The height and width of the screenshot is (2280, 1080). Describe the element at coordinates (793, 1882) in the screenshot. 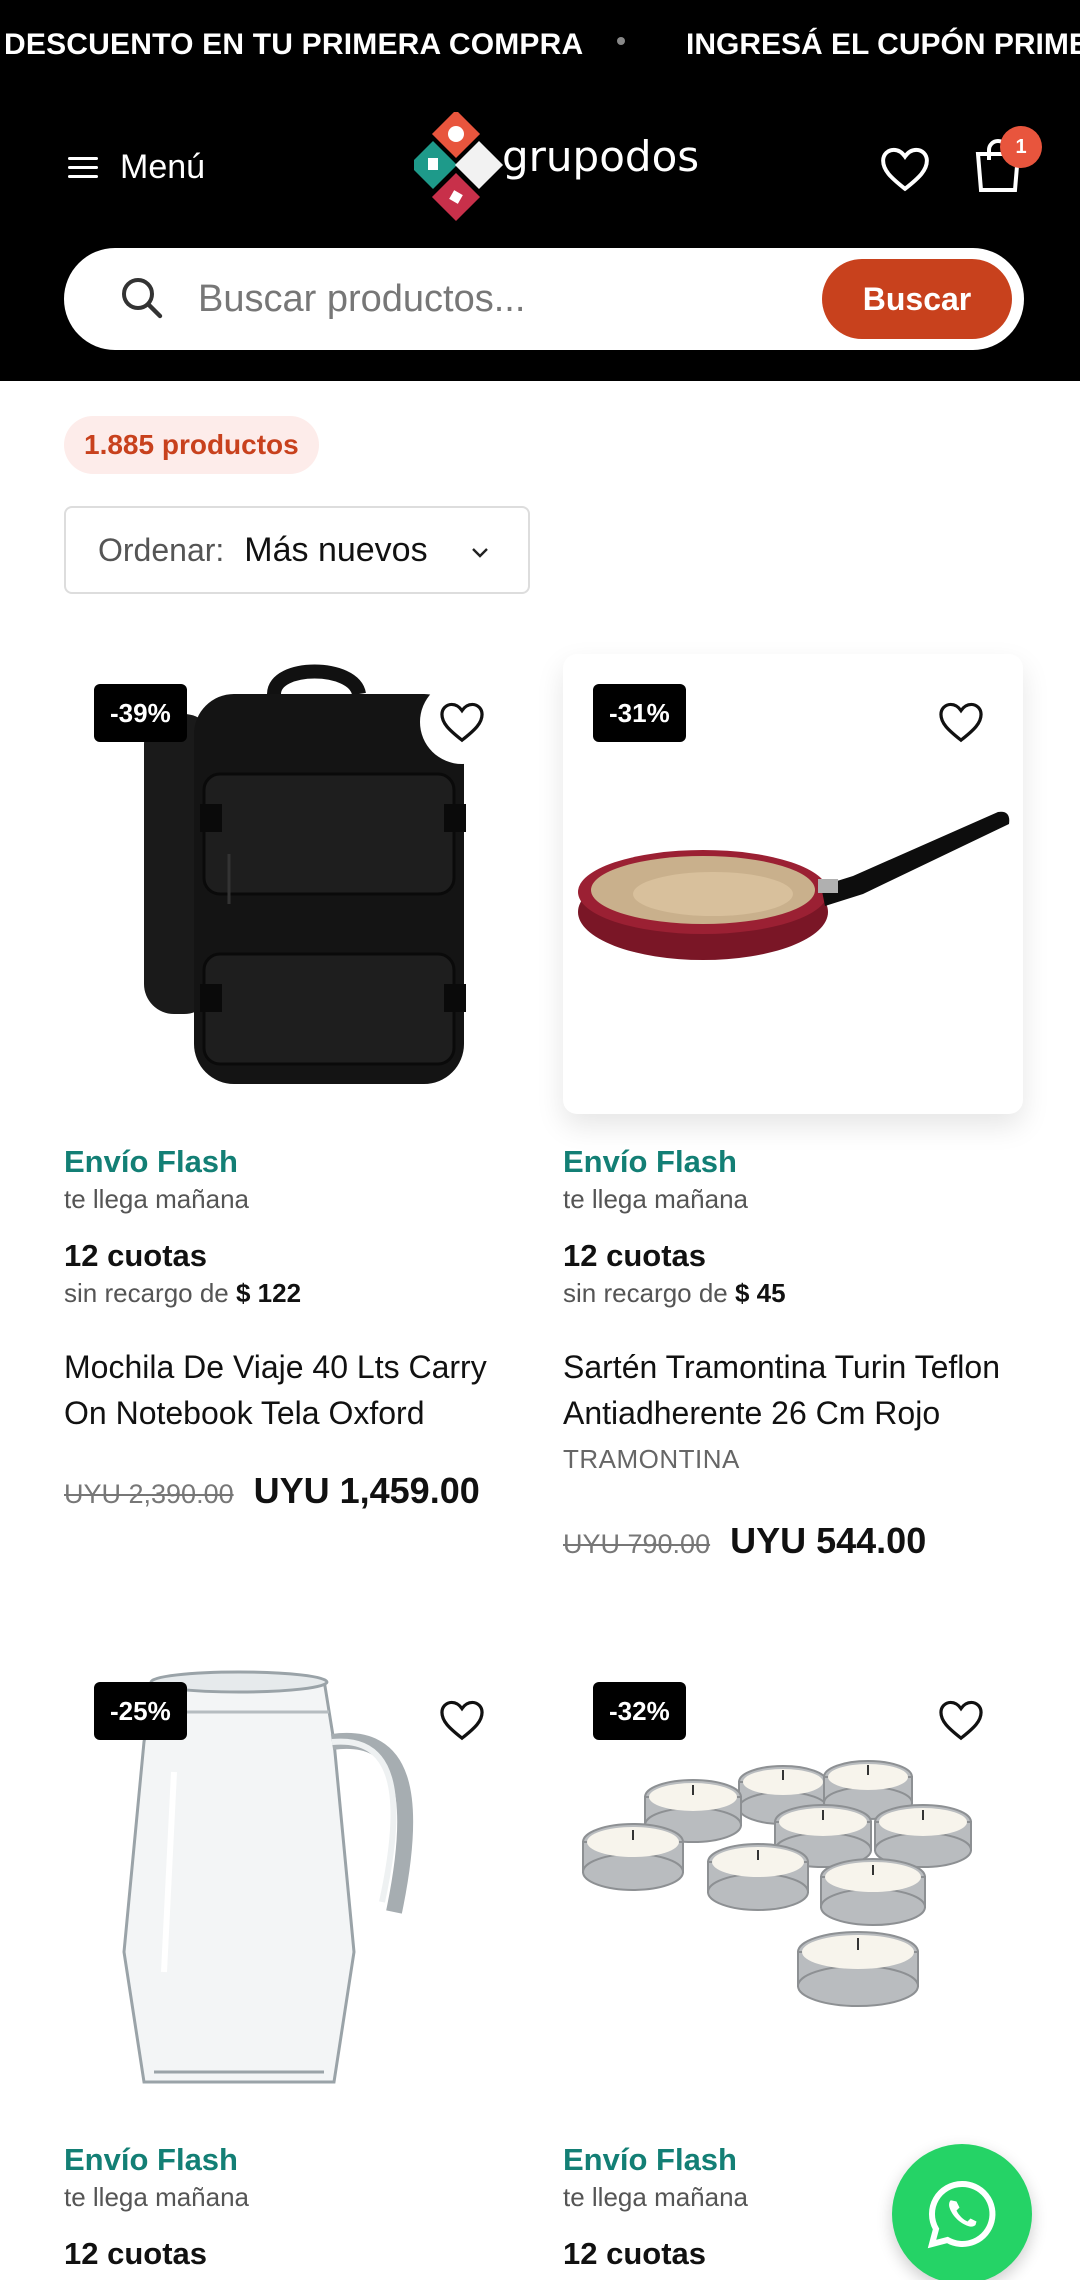

I see `product-image: -32%` at that location.